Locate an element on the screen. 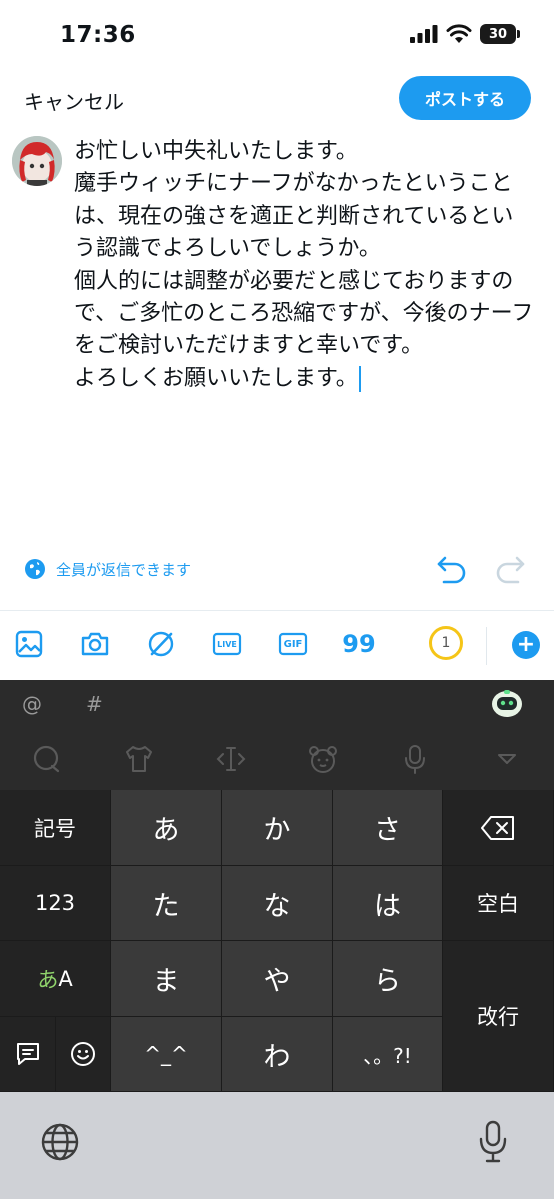 The image size is (554, 1199). globe-icon is located at coordinates (35, 569).